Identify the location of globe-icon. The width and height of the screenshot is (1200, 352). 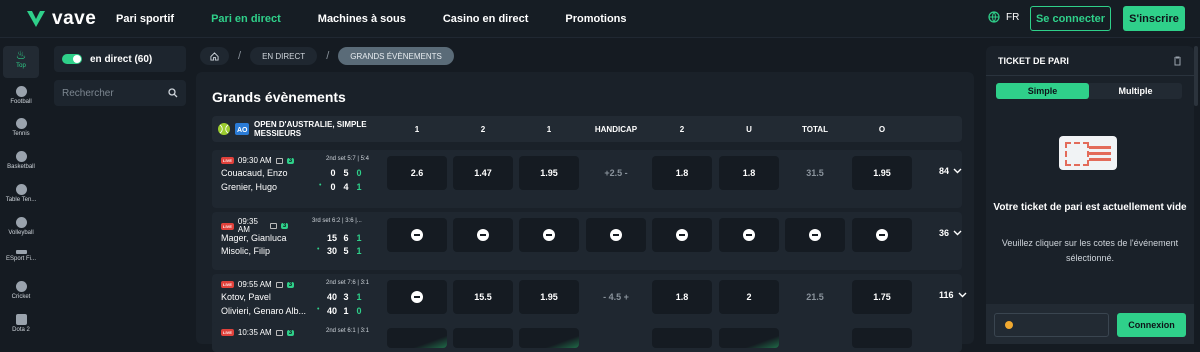
(994, 17).